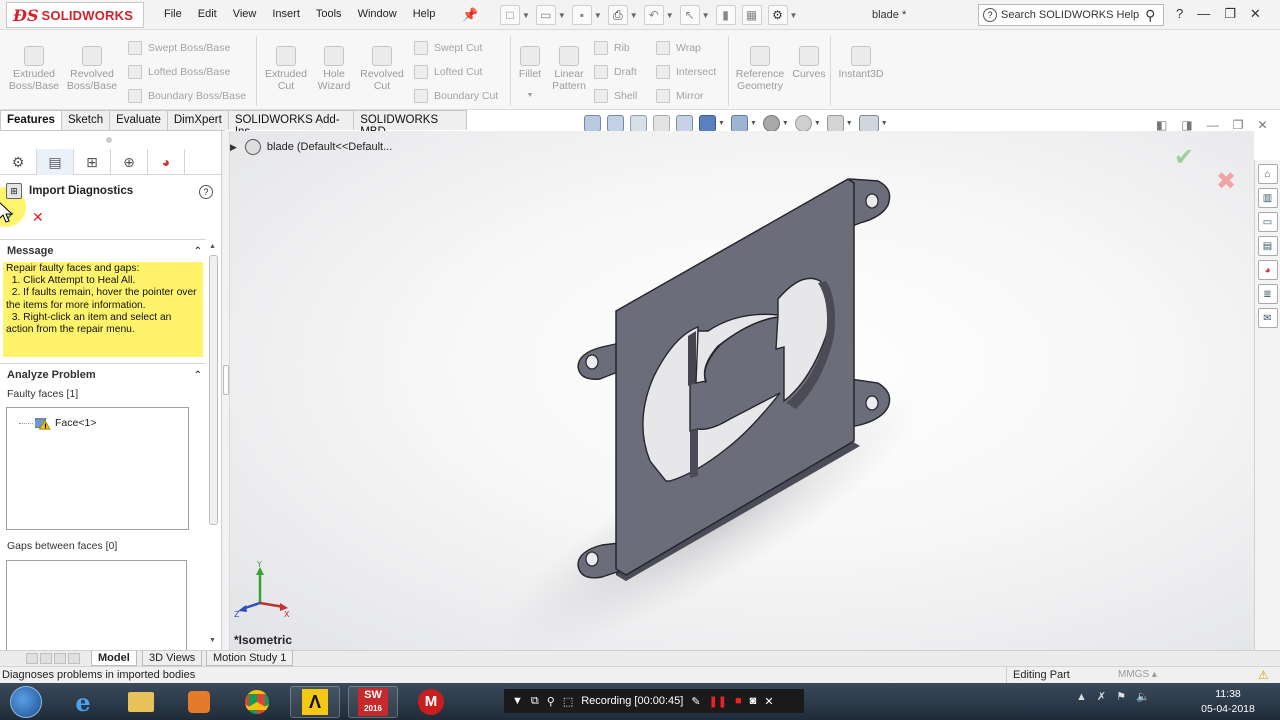 This screenshot has width=1280, height=720. What do you see at coordinates (1143, 696) in the screenshot?
I see `speaker-icon: 🔈` at bounding box center [1143, 696].